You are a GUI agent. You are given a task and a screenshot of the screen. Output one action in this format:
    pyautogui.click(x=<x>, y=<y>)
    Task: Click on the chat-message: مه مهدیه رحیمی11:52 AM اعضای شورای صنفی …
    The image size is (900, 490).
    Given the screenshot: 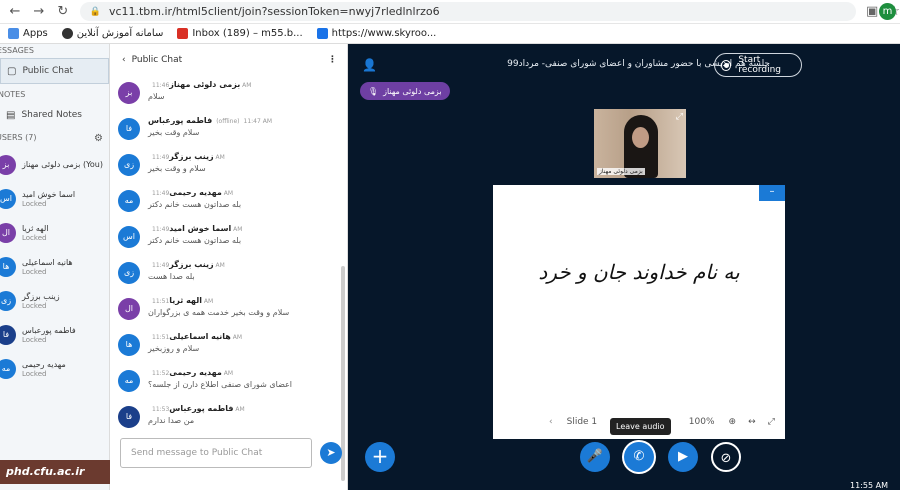 What is the action you would take?
    pyautogui.click(x=226, y=386)
    